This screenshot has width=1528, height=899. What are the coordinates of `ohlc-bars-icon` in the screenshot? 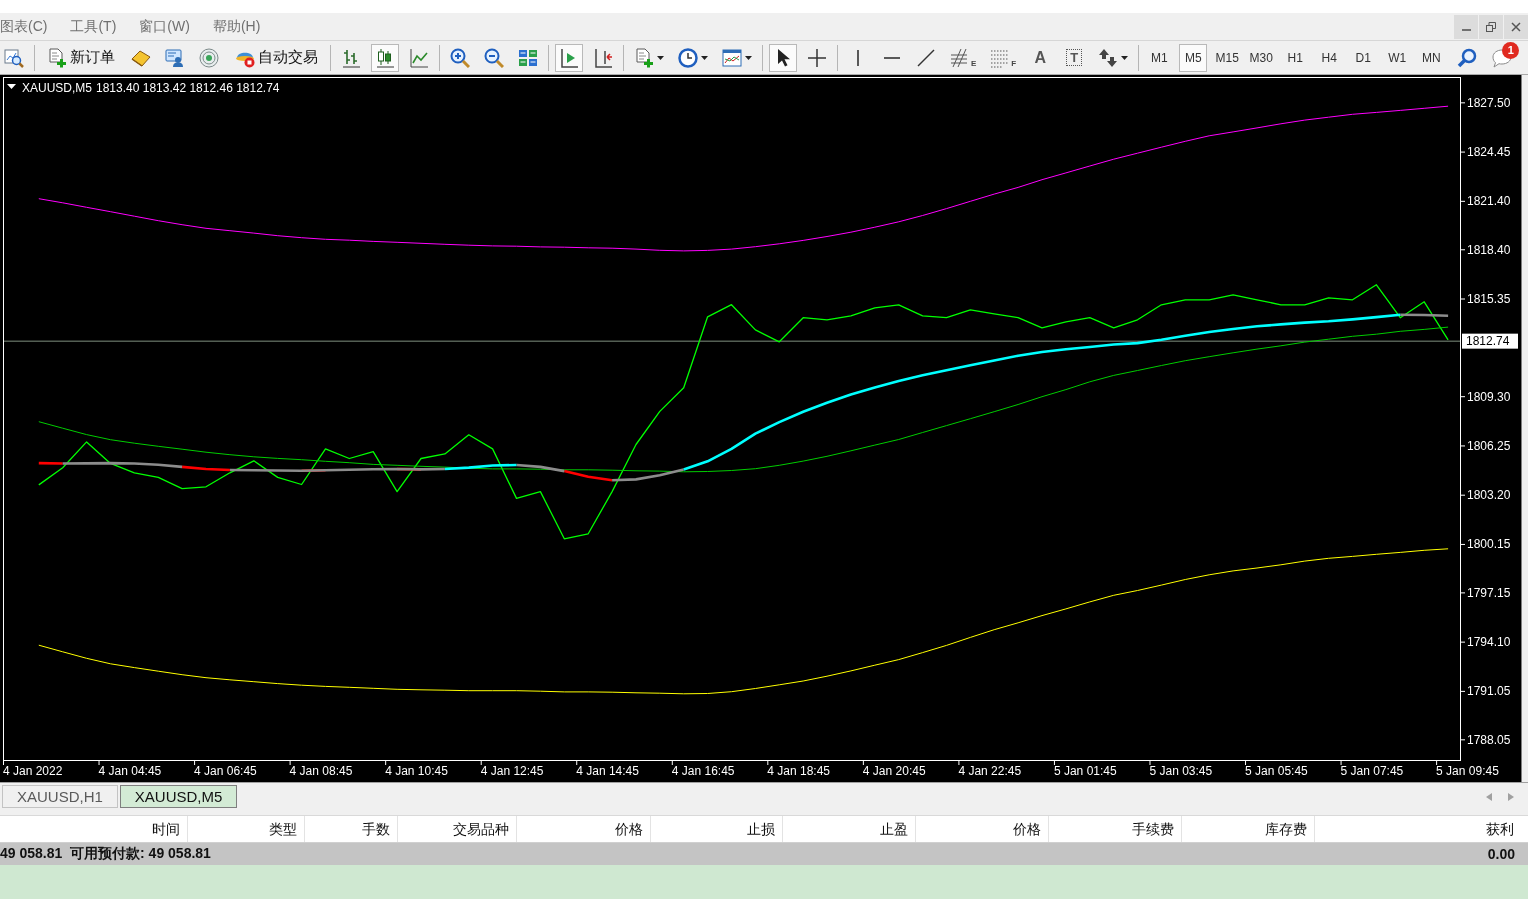 It's located at (351, 57).